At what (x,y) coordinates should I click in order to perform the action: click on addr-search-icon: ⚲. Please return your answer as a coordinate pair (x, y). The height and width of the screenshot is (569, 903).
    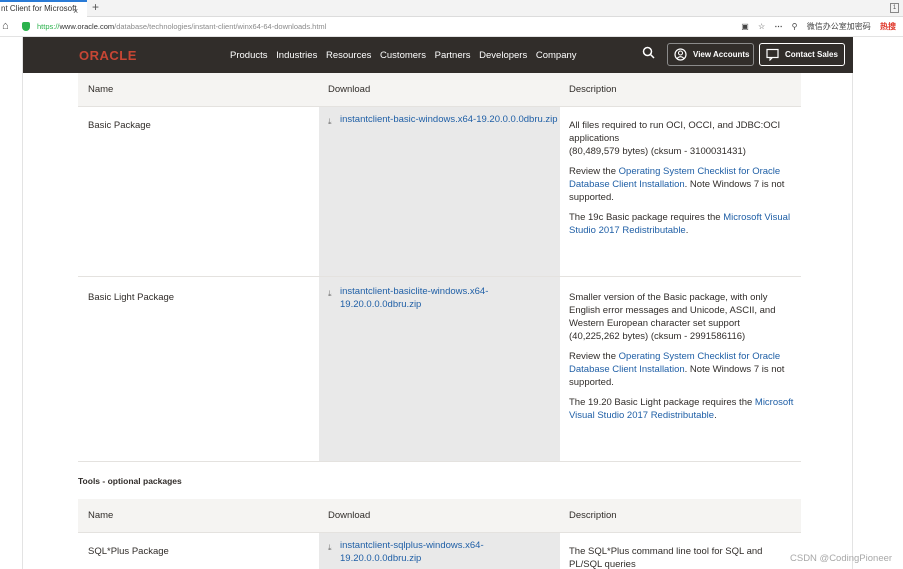
    Looking at the image, I should click on (795, 26).